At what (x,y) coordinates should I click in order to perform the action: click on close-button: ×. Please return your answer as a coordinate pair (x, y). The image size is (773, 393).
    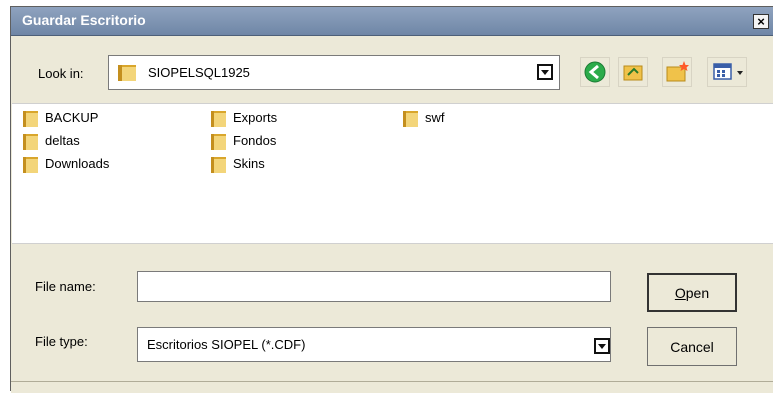
    Looking at the image, I should click on (761, 21).